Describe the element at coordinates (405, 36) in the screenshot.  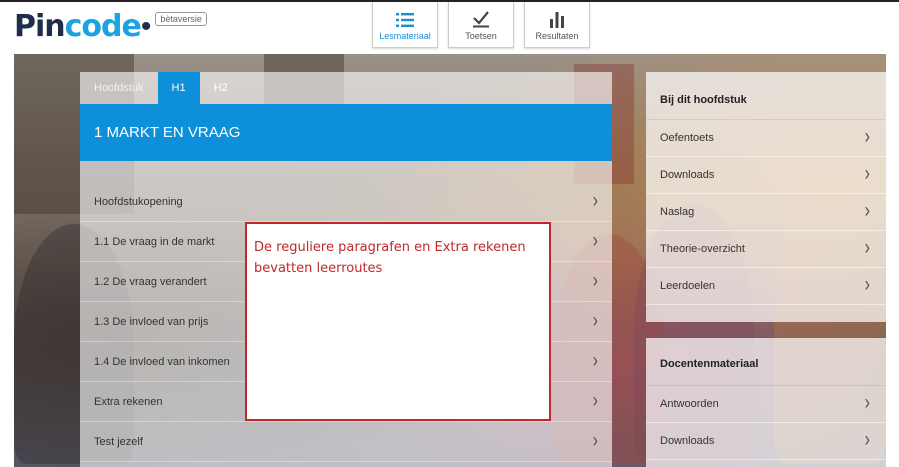
I see `nav-tab-label: Lesmateriaal` at that location.